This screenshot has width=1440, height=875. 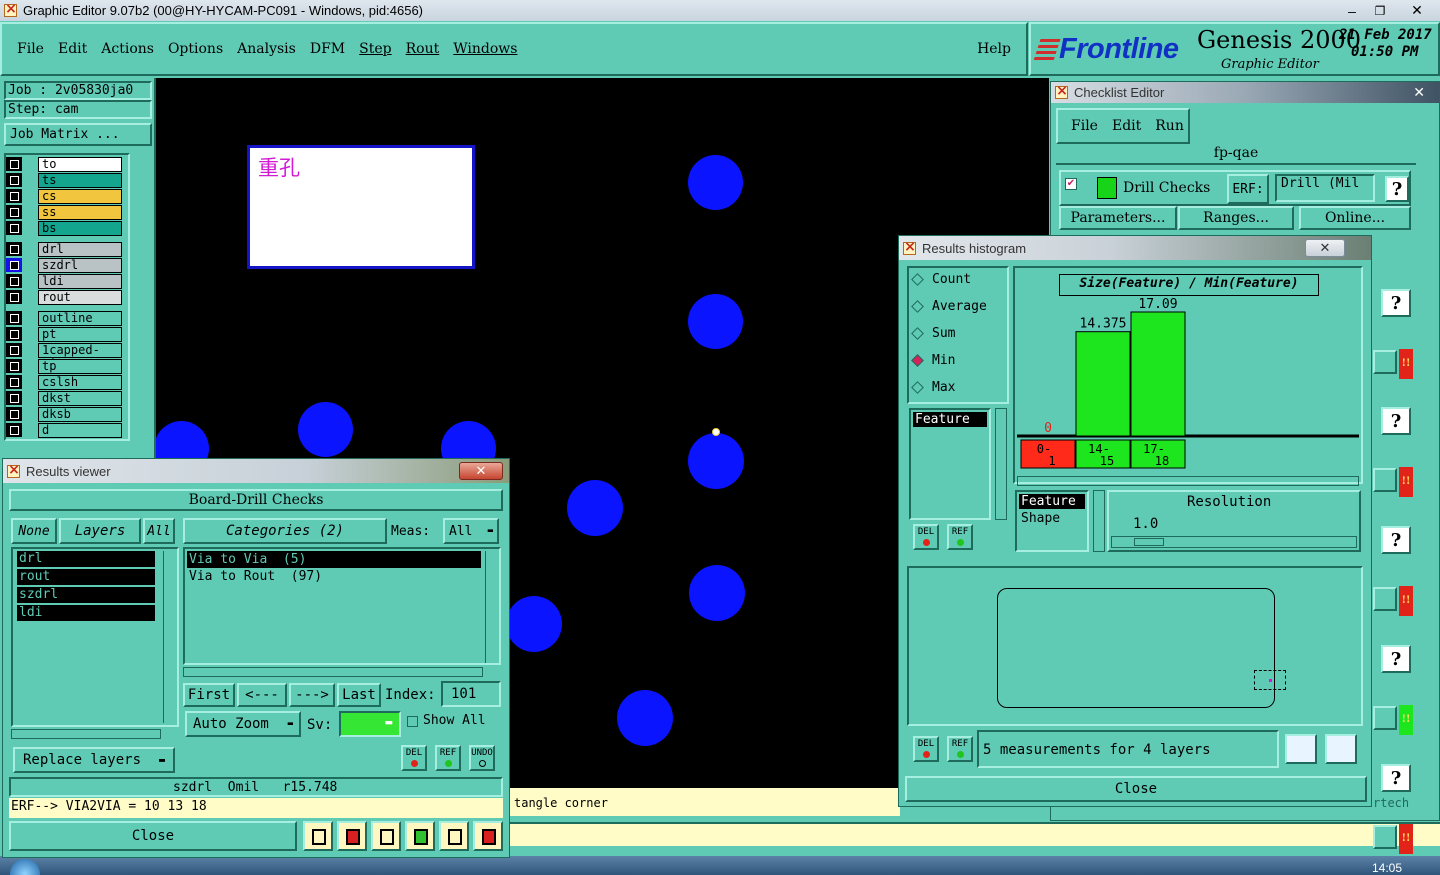 I want to click on viewer-close-button: Close, so click(x=153, y=836).